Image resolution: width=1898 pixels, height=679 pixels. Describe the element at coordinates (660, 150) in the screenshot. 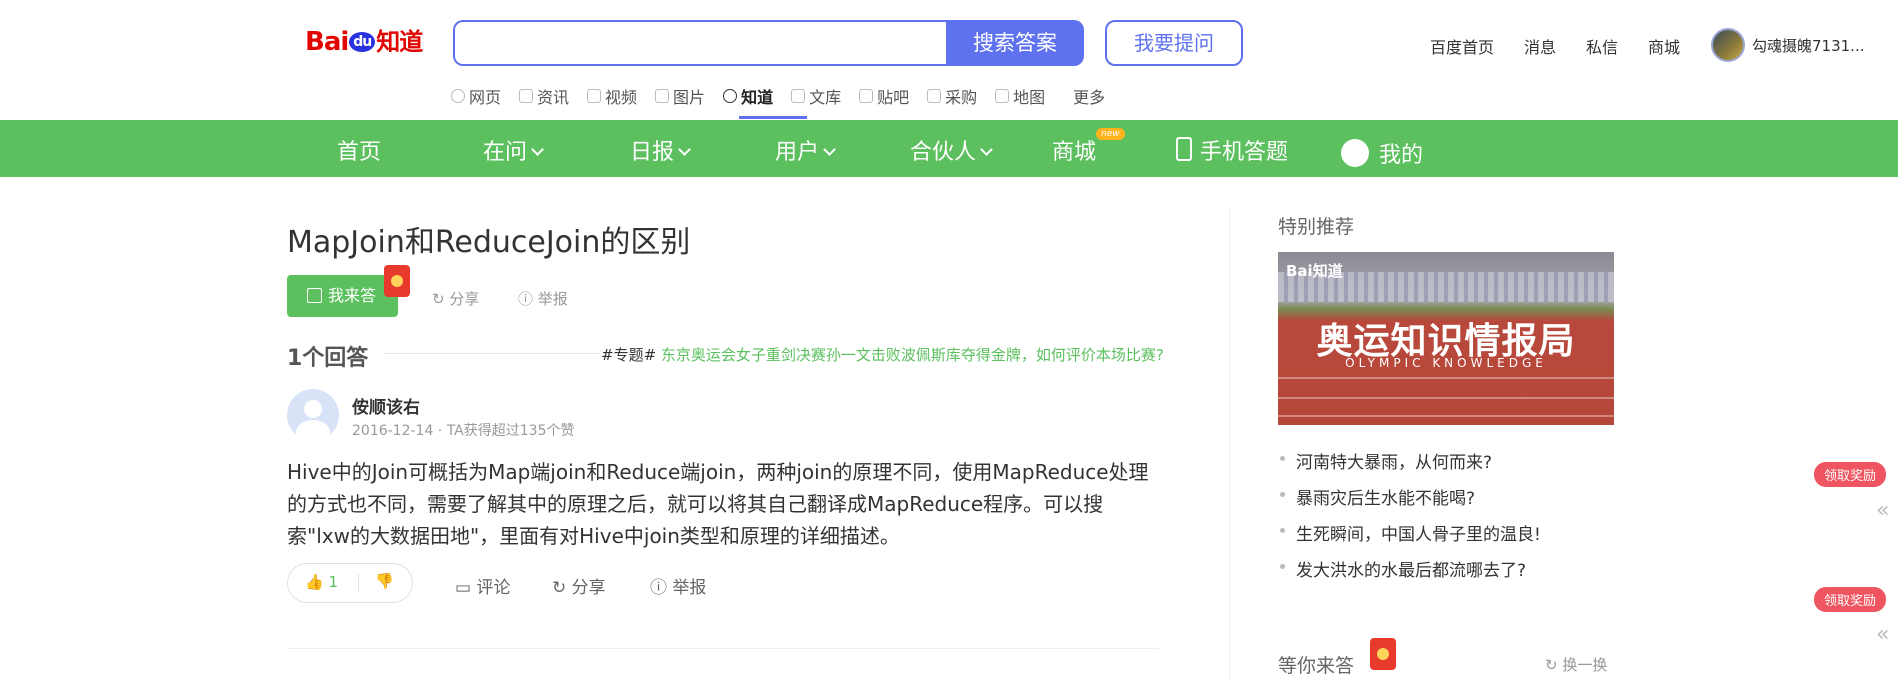

I see `nav-ribao: 日报` at that location.